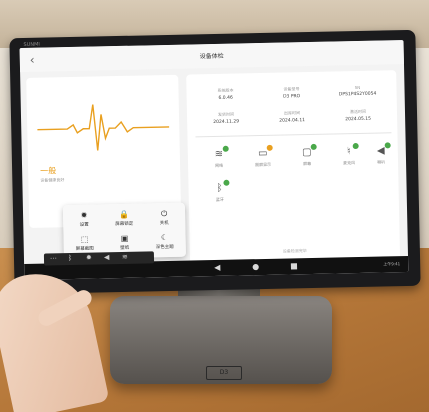 This screenshot has width=429, height=412. What do you see at coordinates (307, 163) in the screenshot?
I see `feature-label: 屏幕` at bounding box center [307, 163].